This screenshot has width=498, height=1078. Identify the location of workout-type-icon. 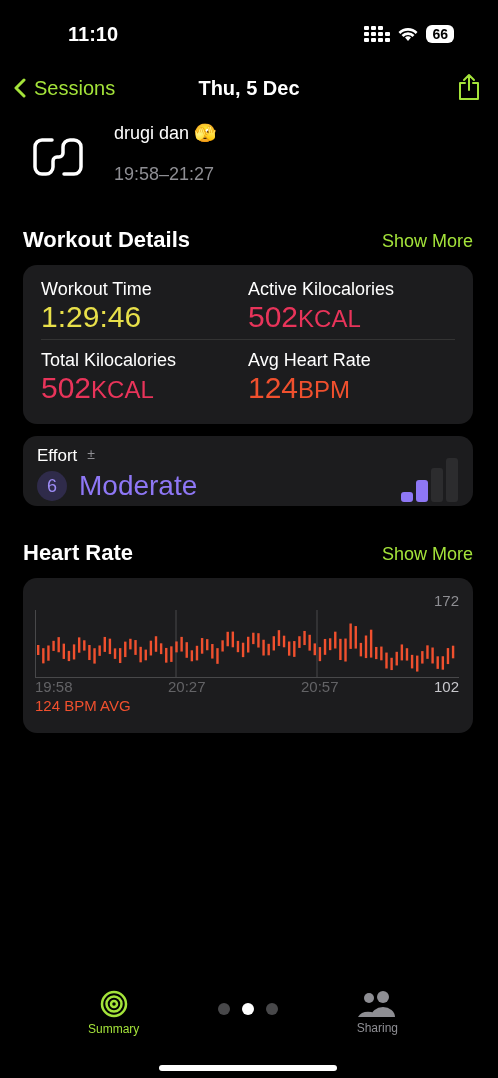
(58, 157).